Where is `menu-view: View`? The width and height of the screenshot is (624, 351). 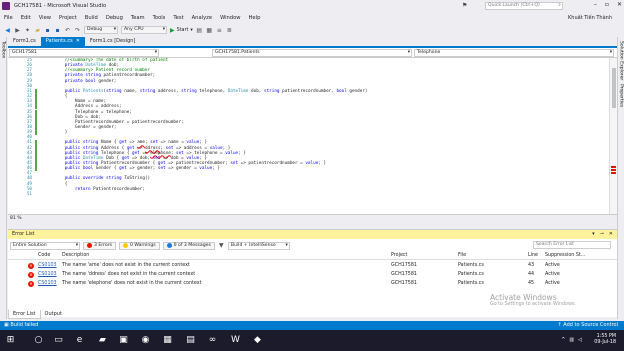 menu-view: View is located at coordinates (45, 18).